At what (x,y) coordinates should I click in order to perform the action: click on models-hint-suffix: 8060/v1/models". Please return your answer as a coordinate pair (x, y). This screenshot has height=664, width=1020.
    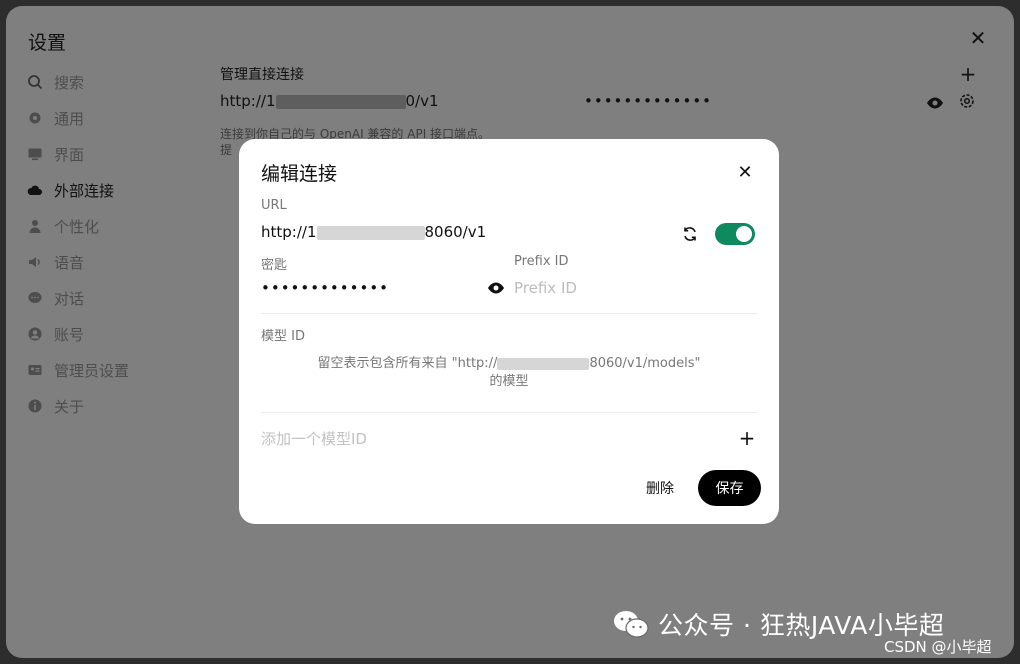
    Looking at the image, I should click on (645, 363).